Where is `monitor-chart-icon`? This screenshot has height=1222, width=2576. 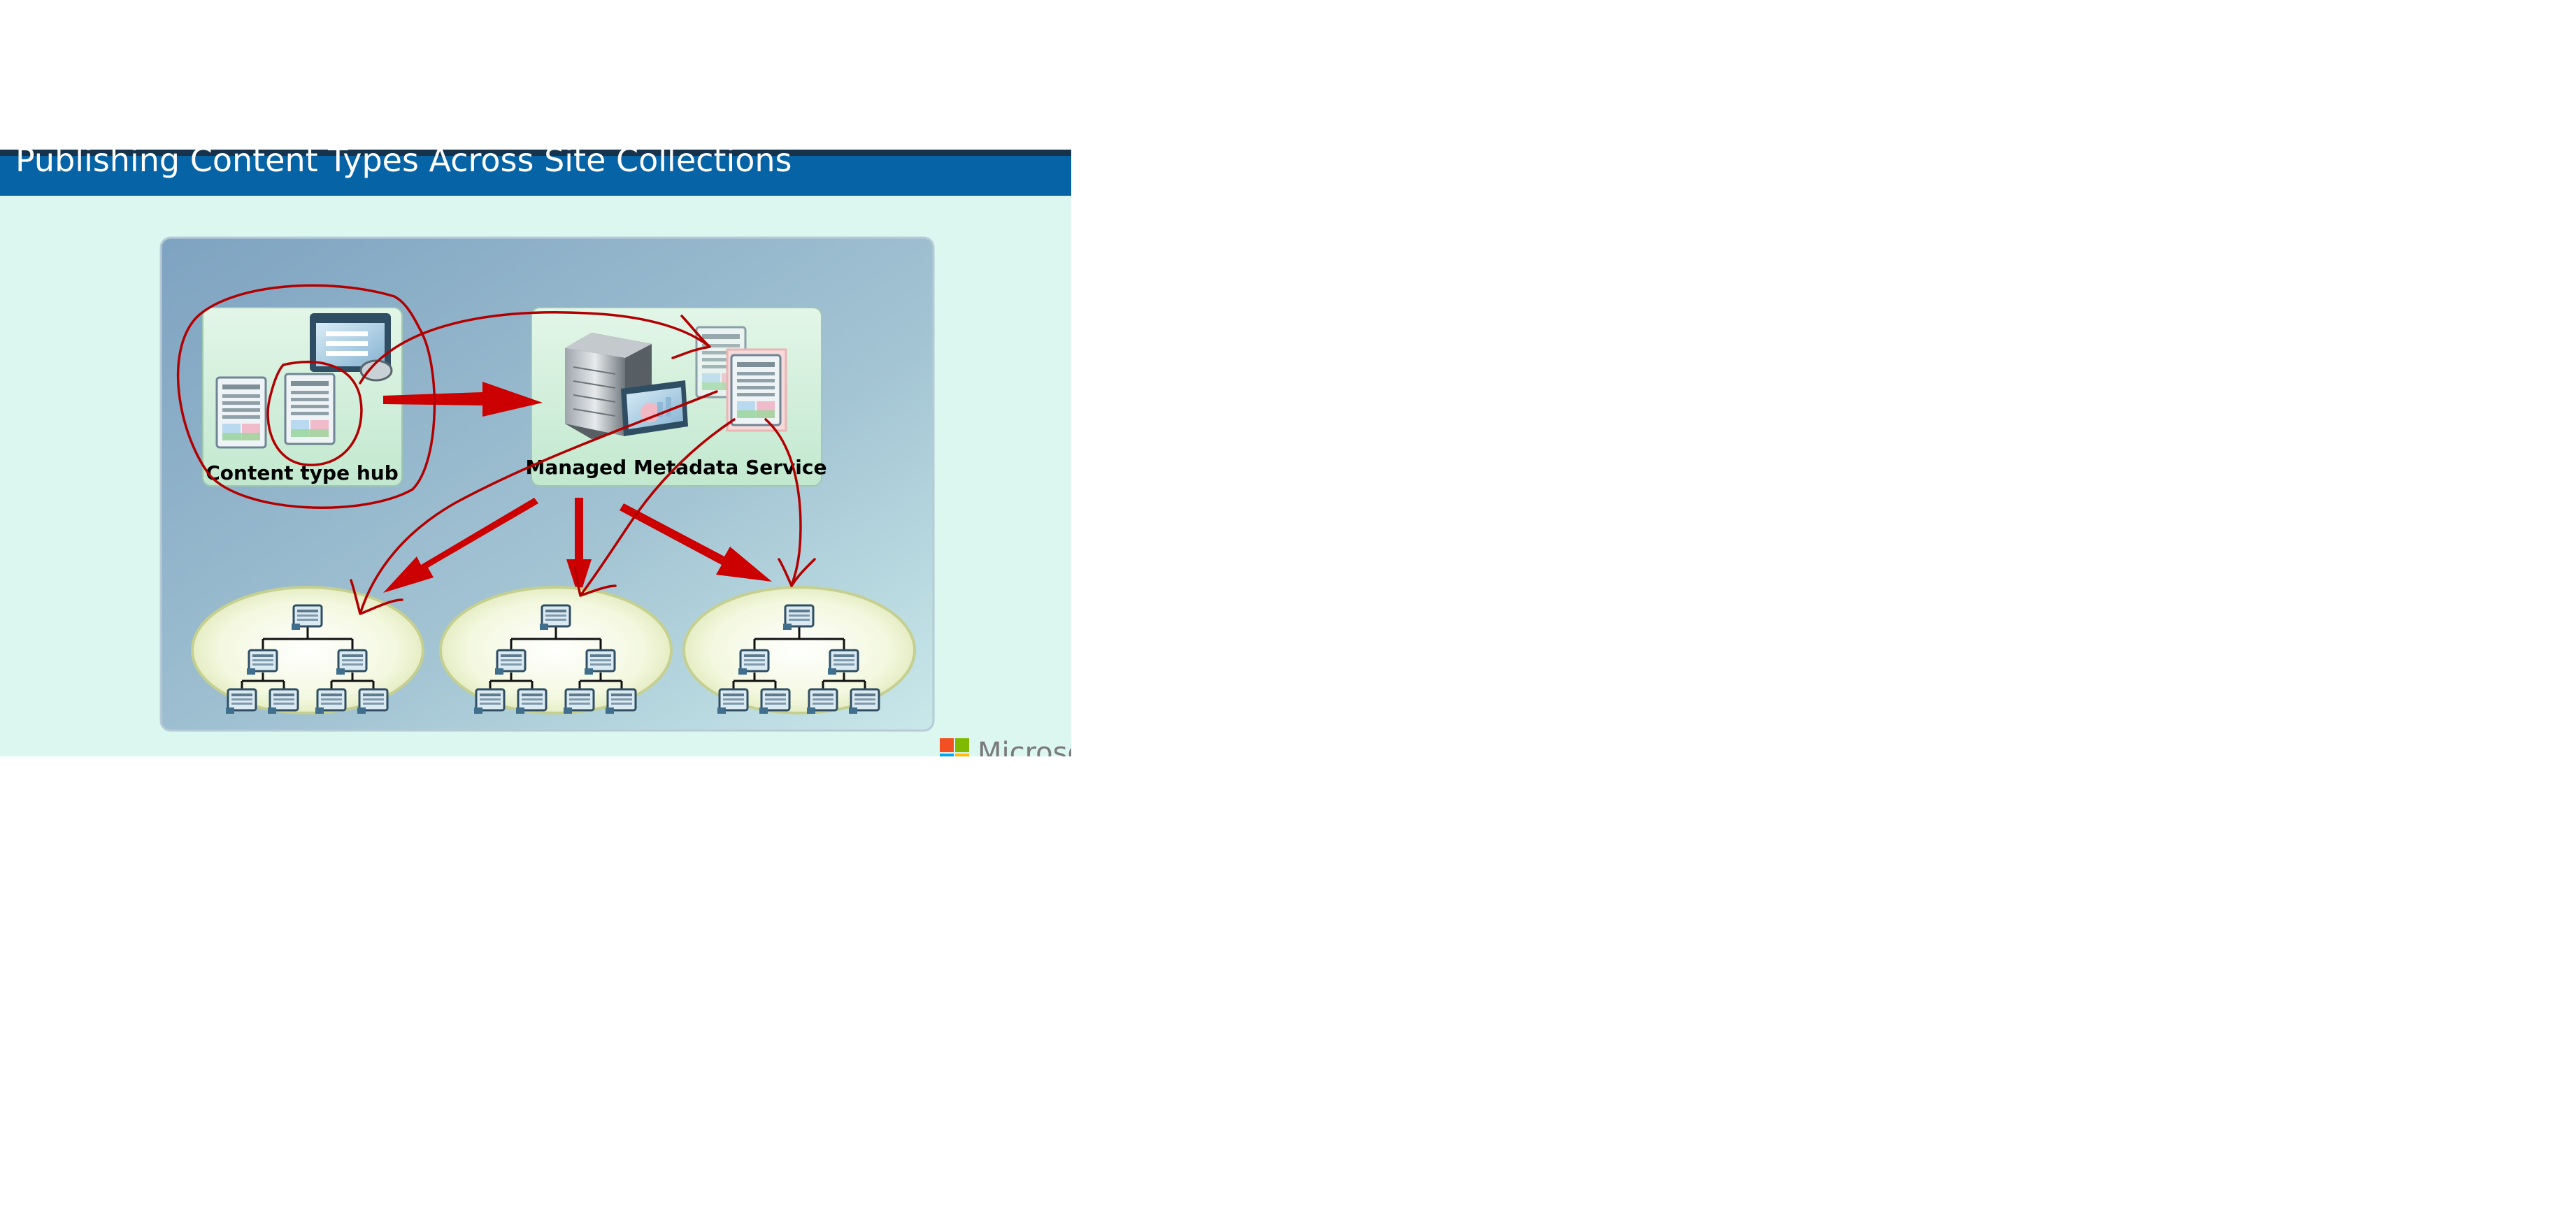 monitor-chart-icon is located at coordinates (654, 408).